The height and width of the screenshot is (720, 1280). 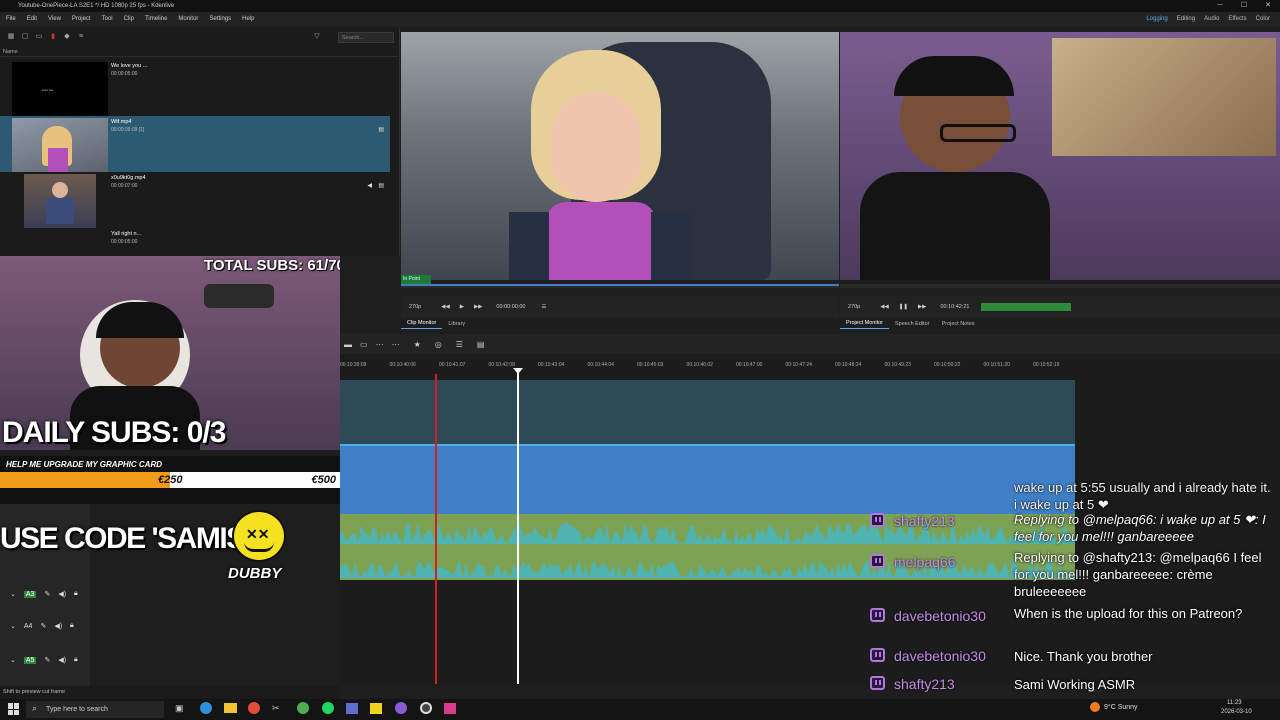 What do you see at coordinates (543, 307) in the screenshot?
I see `clip-menu-icon: ☰` at bounding box center [543, 307].